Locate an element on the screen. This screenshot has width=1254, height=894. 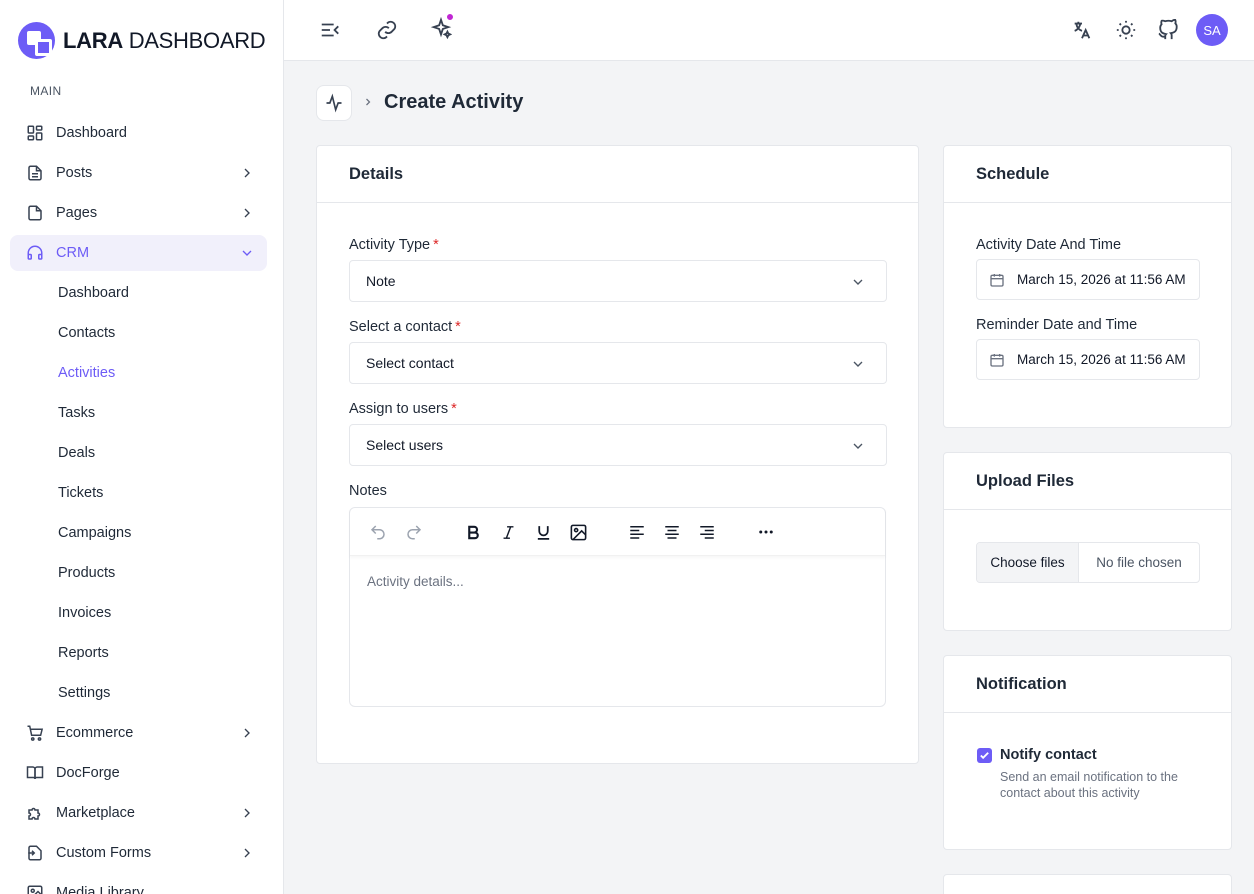
activity-type-select: Note is located at coordinates (618, 281).